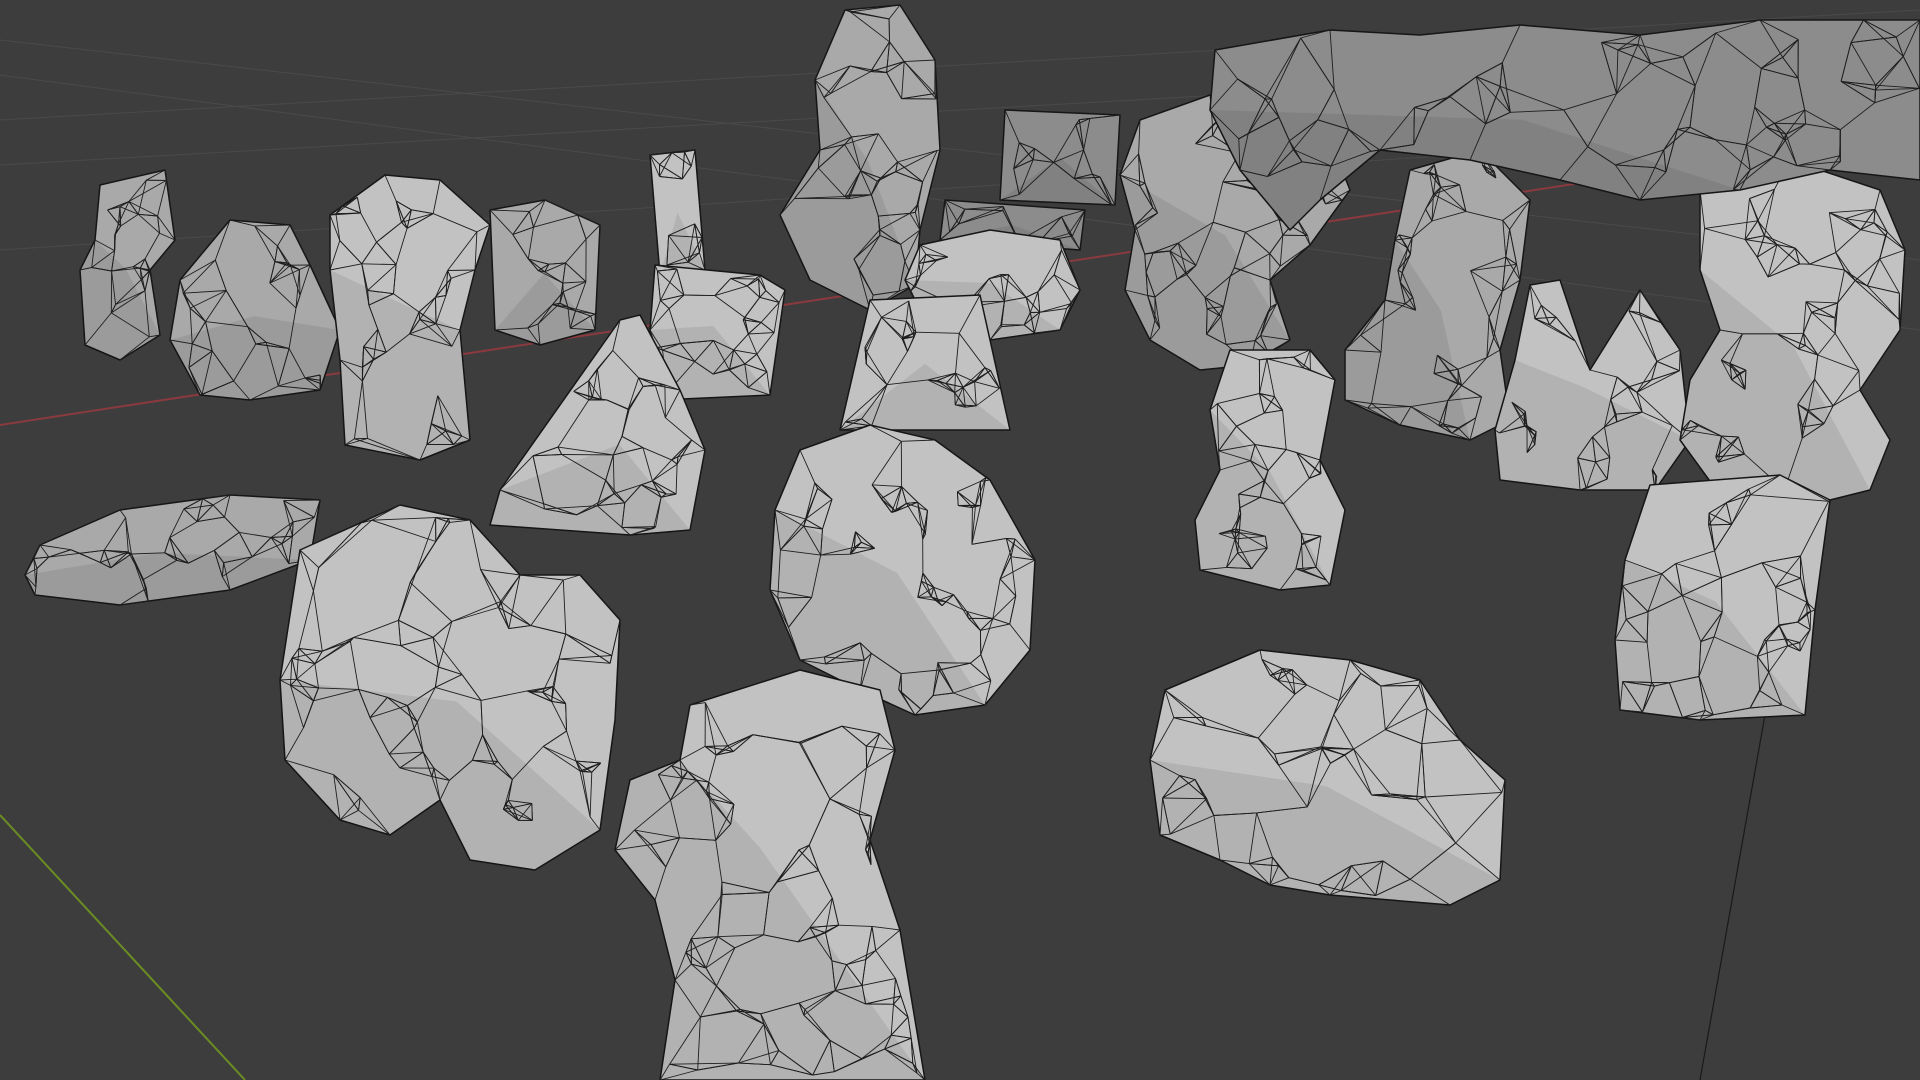 The width and height of the screenshot is (1920, 1080). What do you see at coordinates (127, 265) in the screenshot?
I see `rock-pillar-stacked-left` at bounding box center [127, 265].